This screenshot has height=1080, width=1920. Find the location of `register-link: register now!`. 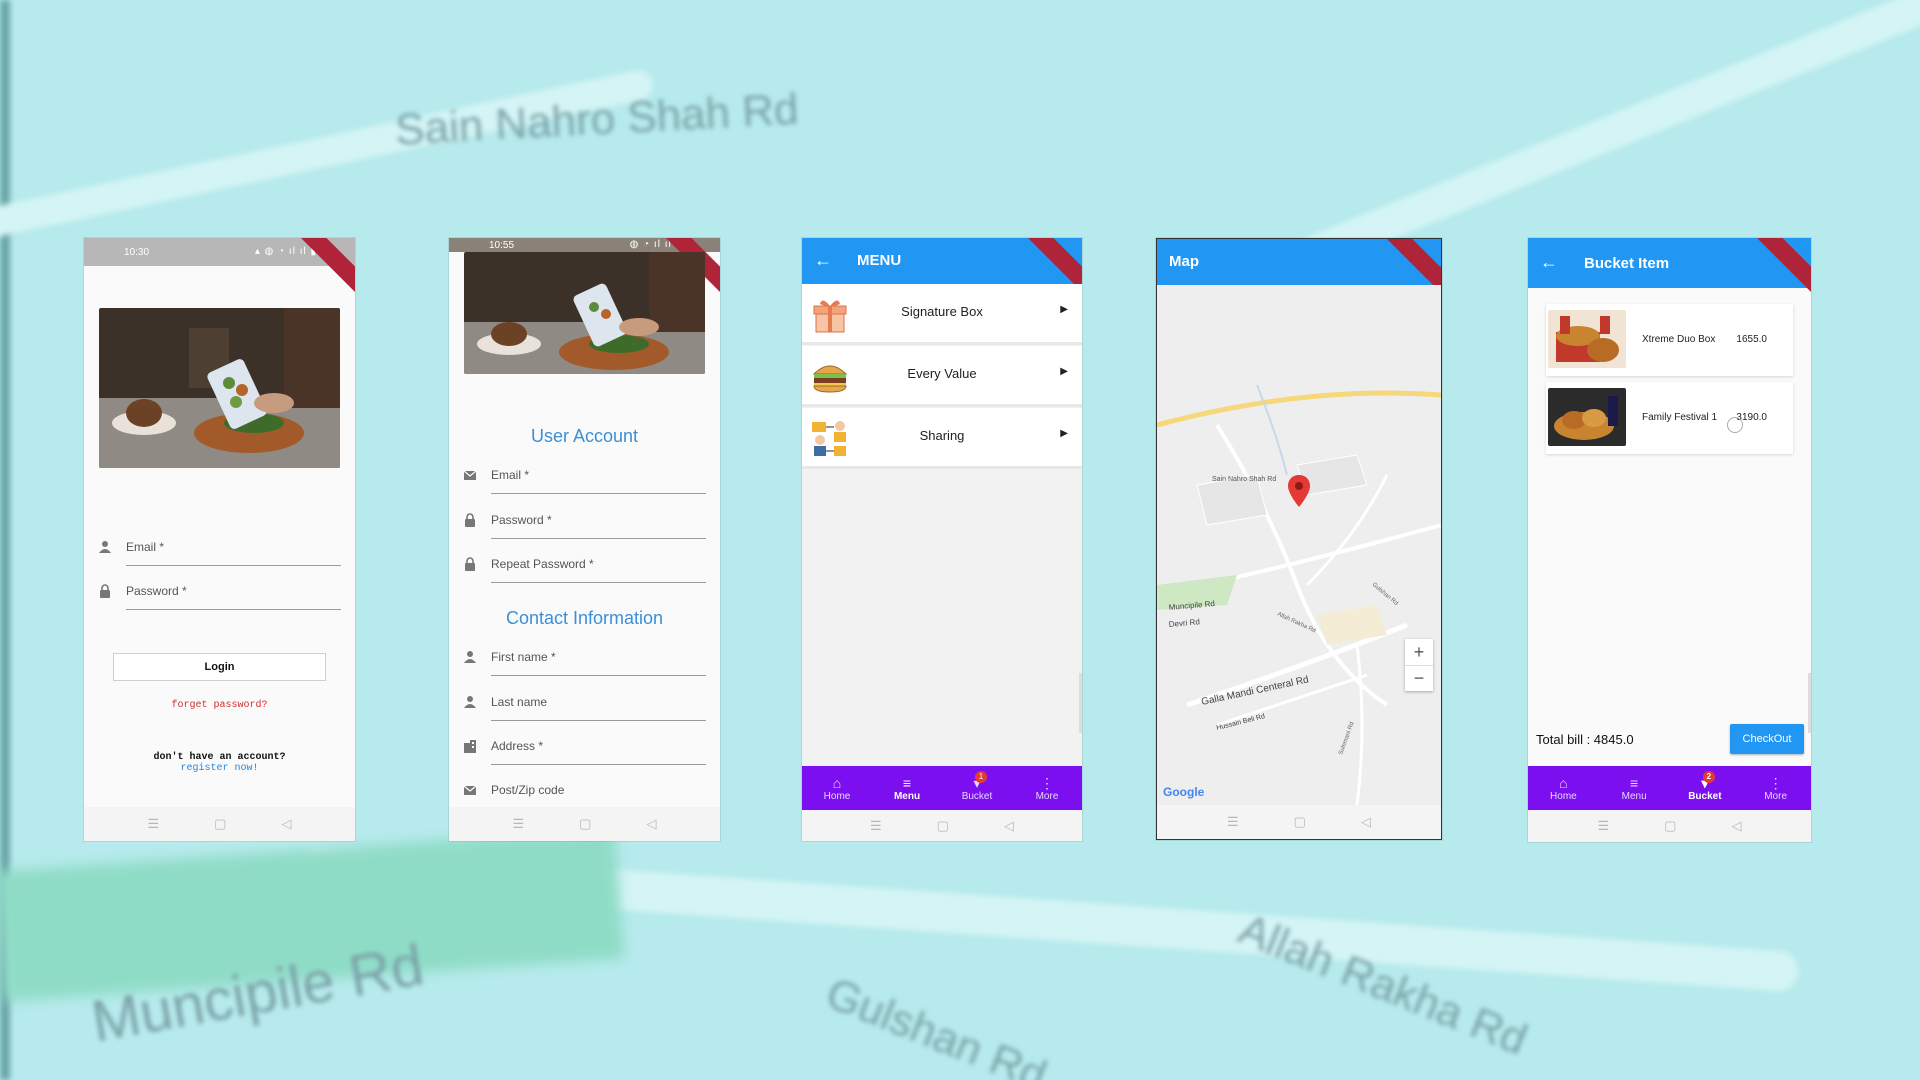

register-link: register now! is located at coordinates (219, 768).